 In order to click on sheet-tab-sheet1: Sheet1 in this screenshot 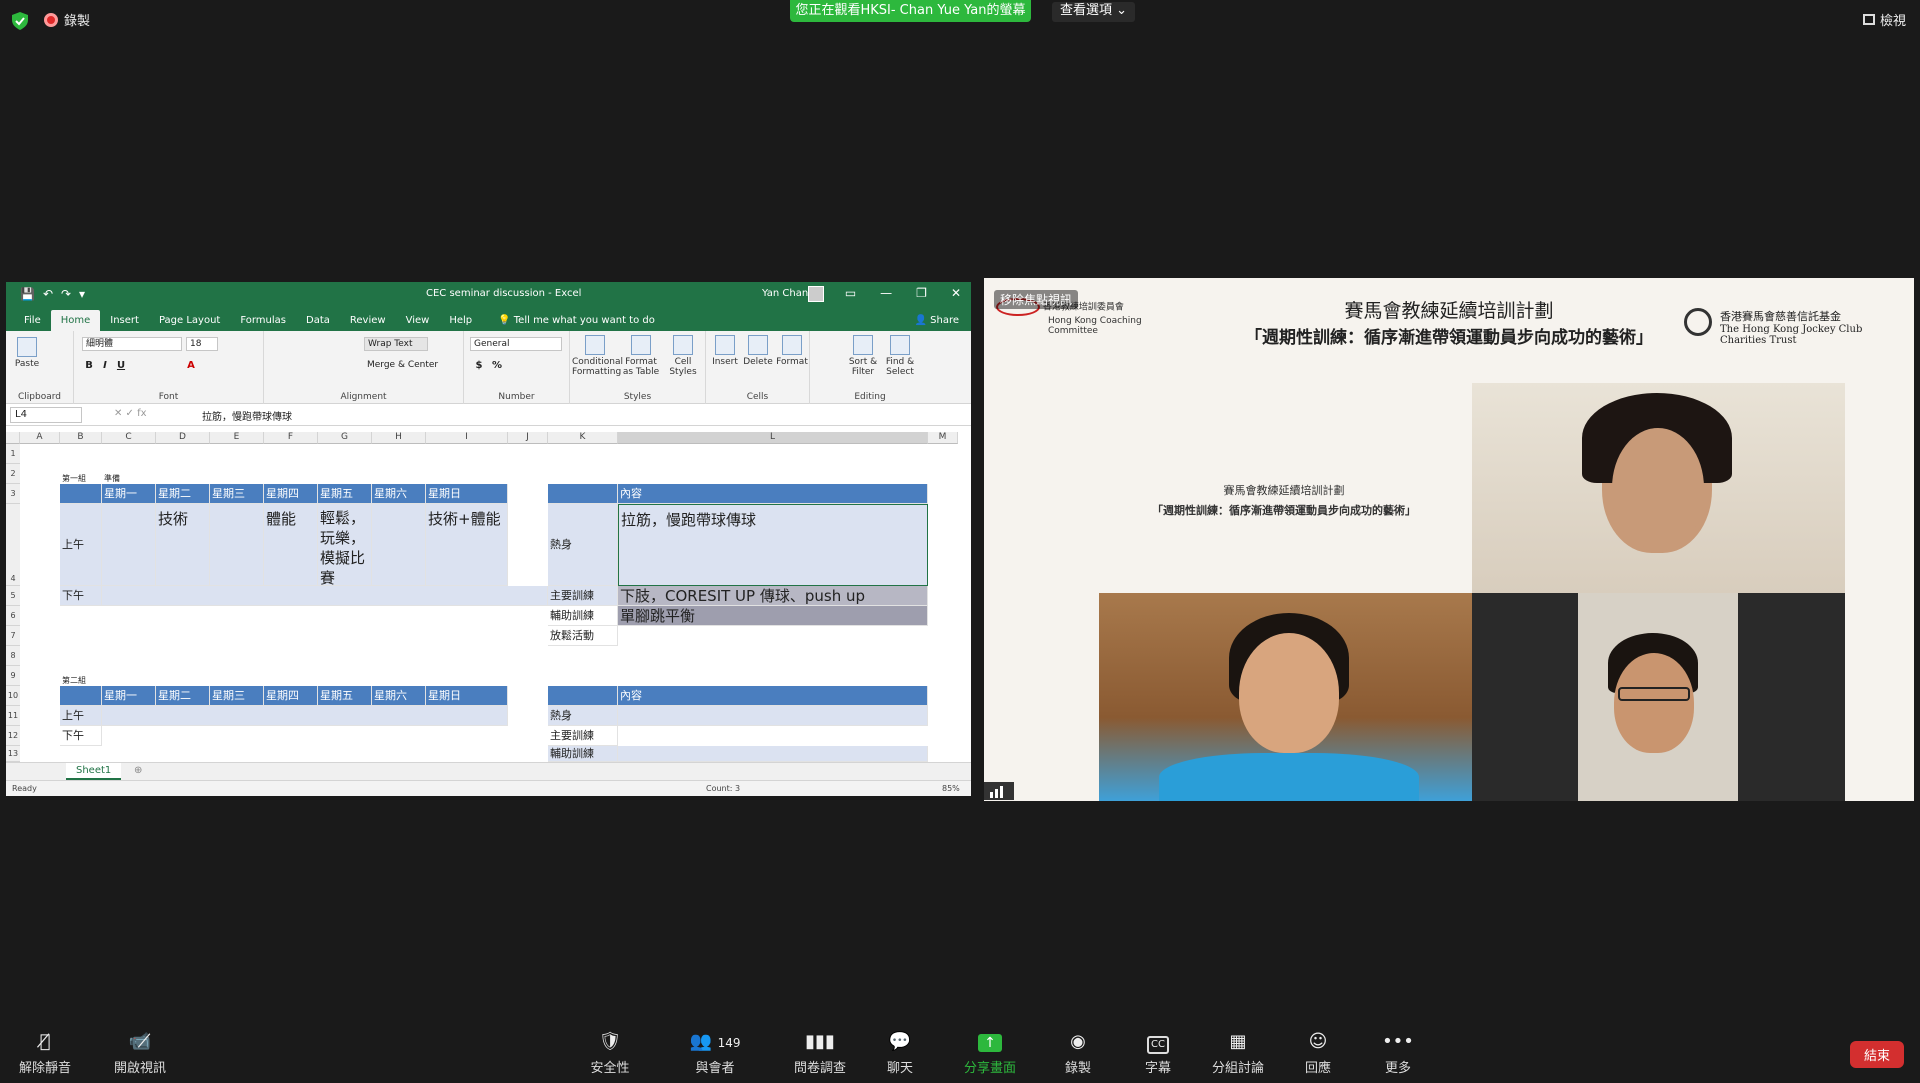, I will do `click(94, 771)`.